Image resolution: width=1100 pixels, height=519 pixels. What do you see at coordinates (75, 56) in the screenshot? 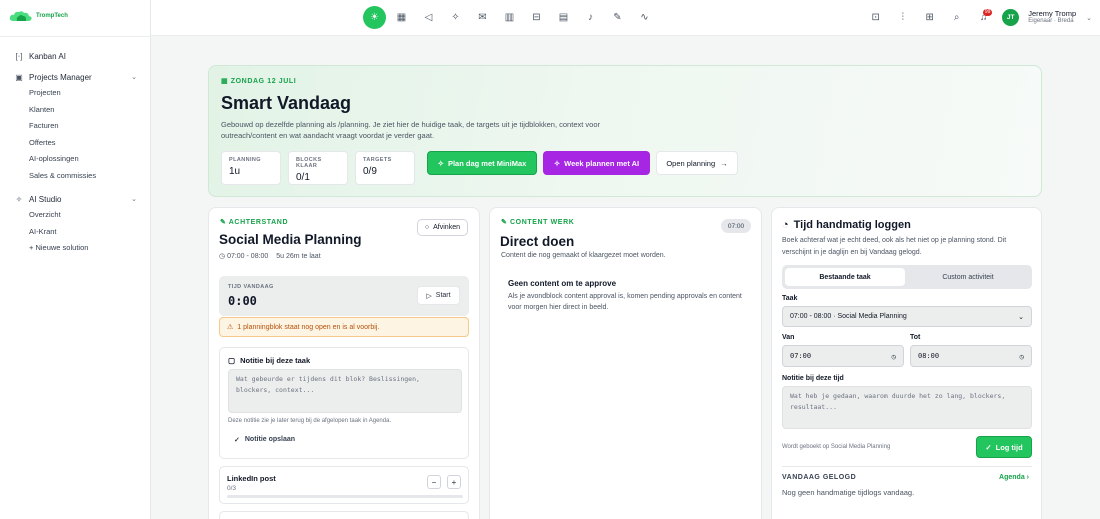
I see `sidebar-item-kanban: [‧] Kanban AI` at bounding box center [75, 56].